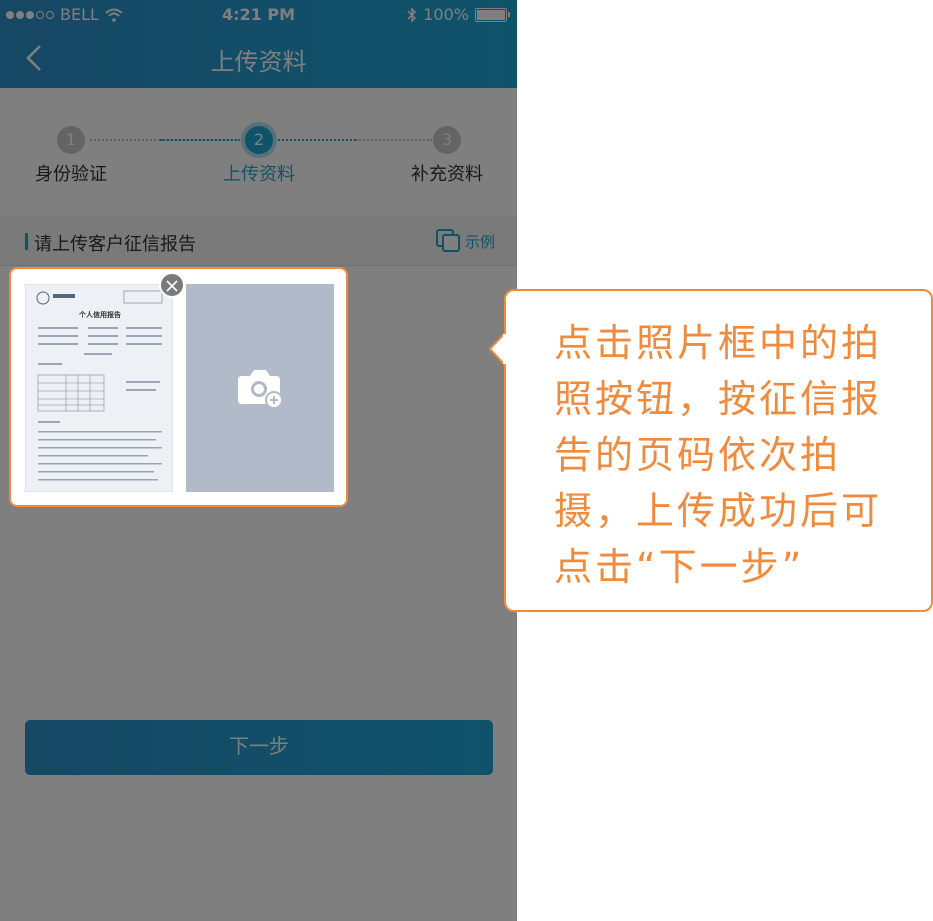 The width and height of the screenshot is (933, 921). I want to click on guide-callout-text: 点击照片框中的拍照按钮，按征信报告的页码依次拍摄，上传成功后可点击“下一步”, so click(718, 455).